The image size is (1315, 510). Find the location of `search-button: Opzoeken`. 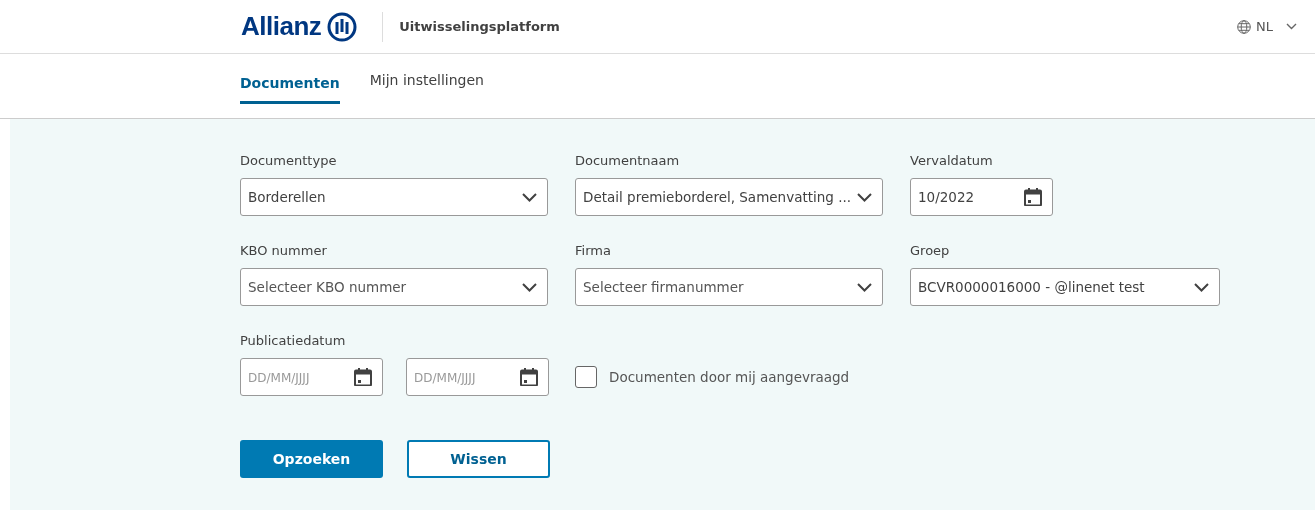

search-button: Opzoeken is located at coordinates (311, 459).